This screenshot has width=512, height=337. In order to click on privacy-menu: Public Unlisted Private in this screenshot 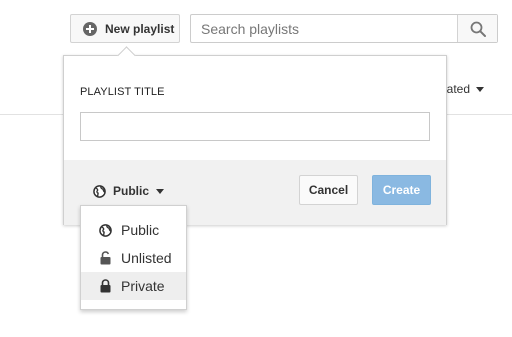, I will do `click(133, 257)`.